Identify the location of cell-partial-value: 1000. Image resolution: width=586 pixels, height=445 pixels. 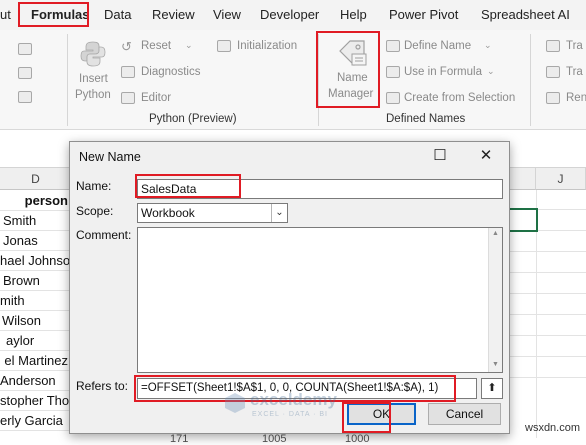
(357, 439).